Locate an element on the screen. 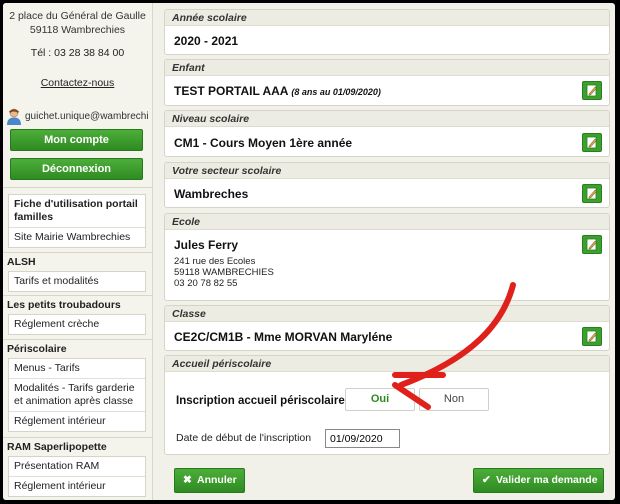  edit-ecole-button is located at coordinates (592, 244).